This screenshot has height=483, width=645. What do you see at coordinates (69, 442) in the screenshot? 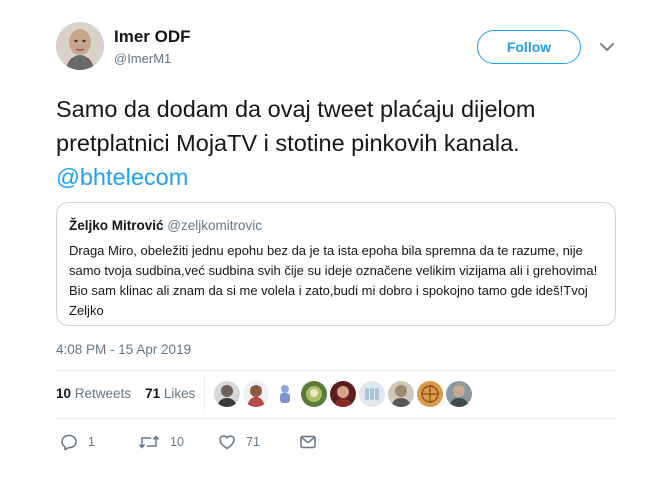
I see `reply-icon` at bounding box center [69, 442].